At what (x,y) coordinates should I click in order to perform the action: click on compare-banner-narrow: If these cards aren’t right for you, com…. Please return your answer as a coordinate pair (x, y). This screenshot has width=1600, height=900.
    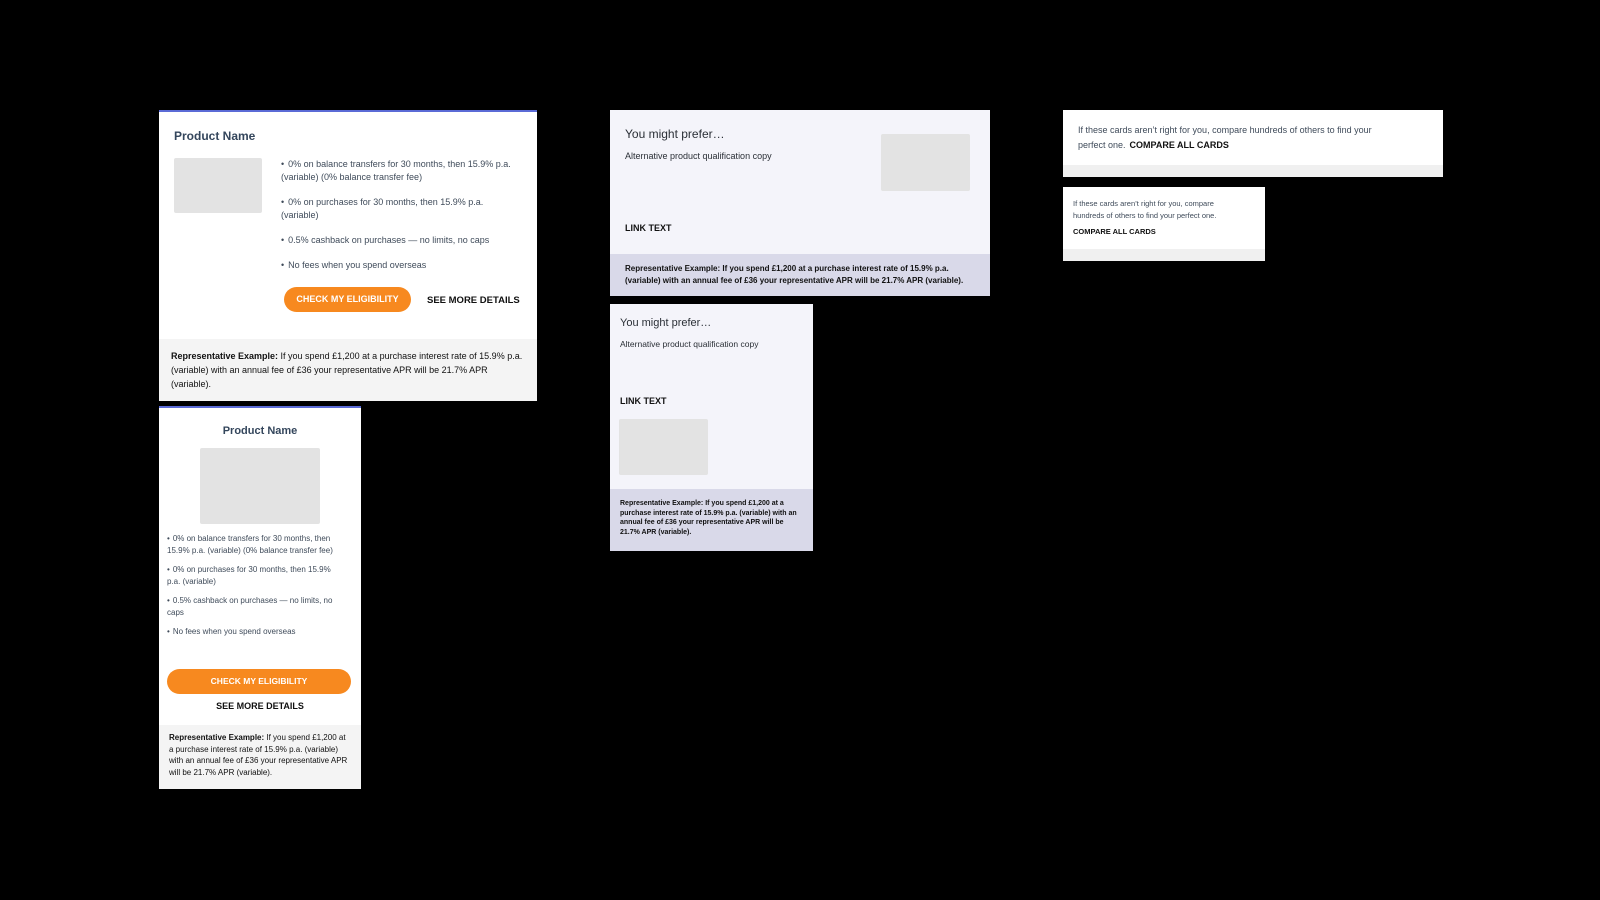
    Looking at the image, I should click on (1164, 224).